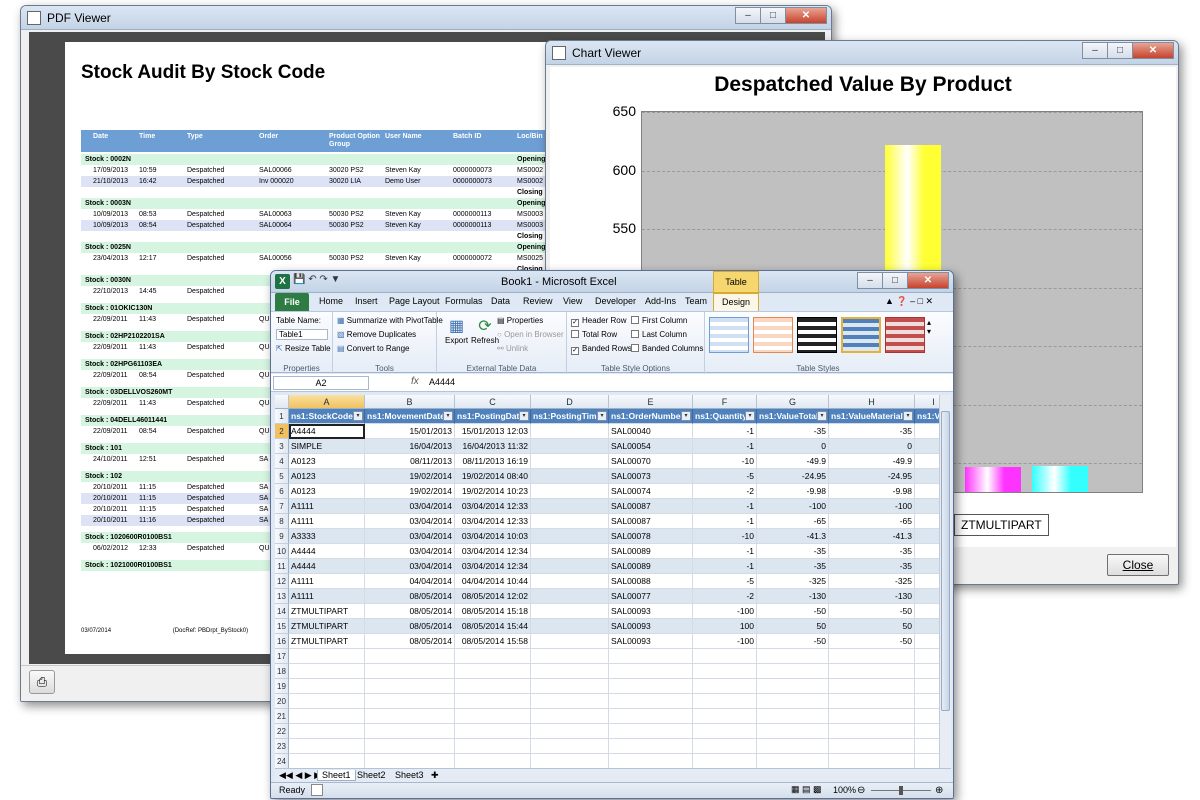 The height and width of the screenshot is (800, 1200). I want to click on table-cell: 19/02/2014 10:23, so click(493, 491).